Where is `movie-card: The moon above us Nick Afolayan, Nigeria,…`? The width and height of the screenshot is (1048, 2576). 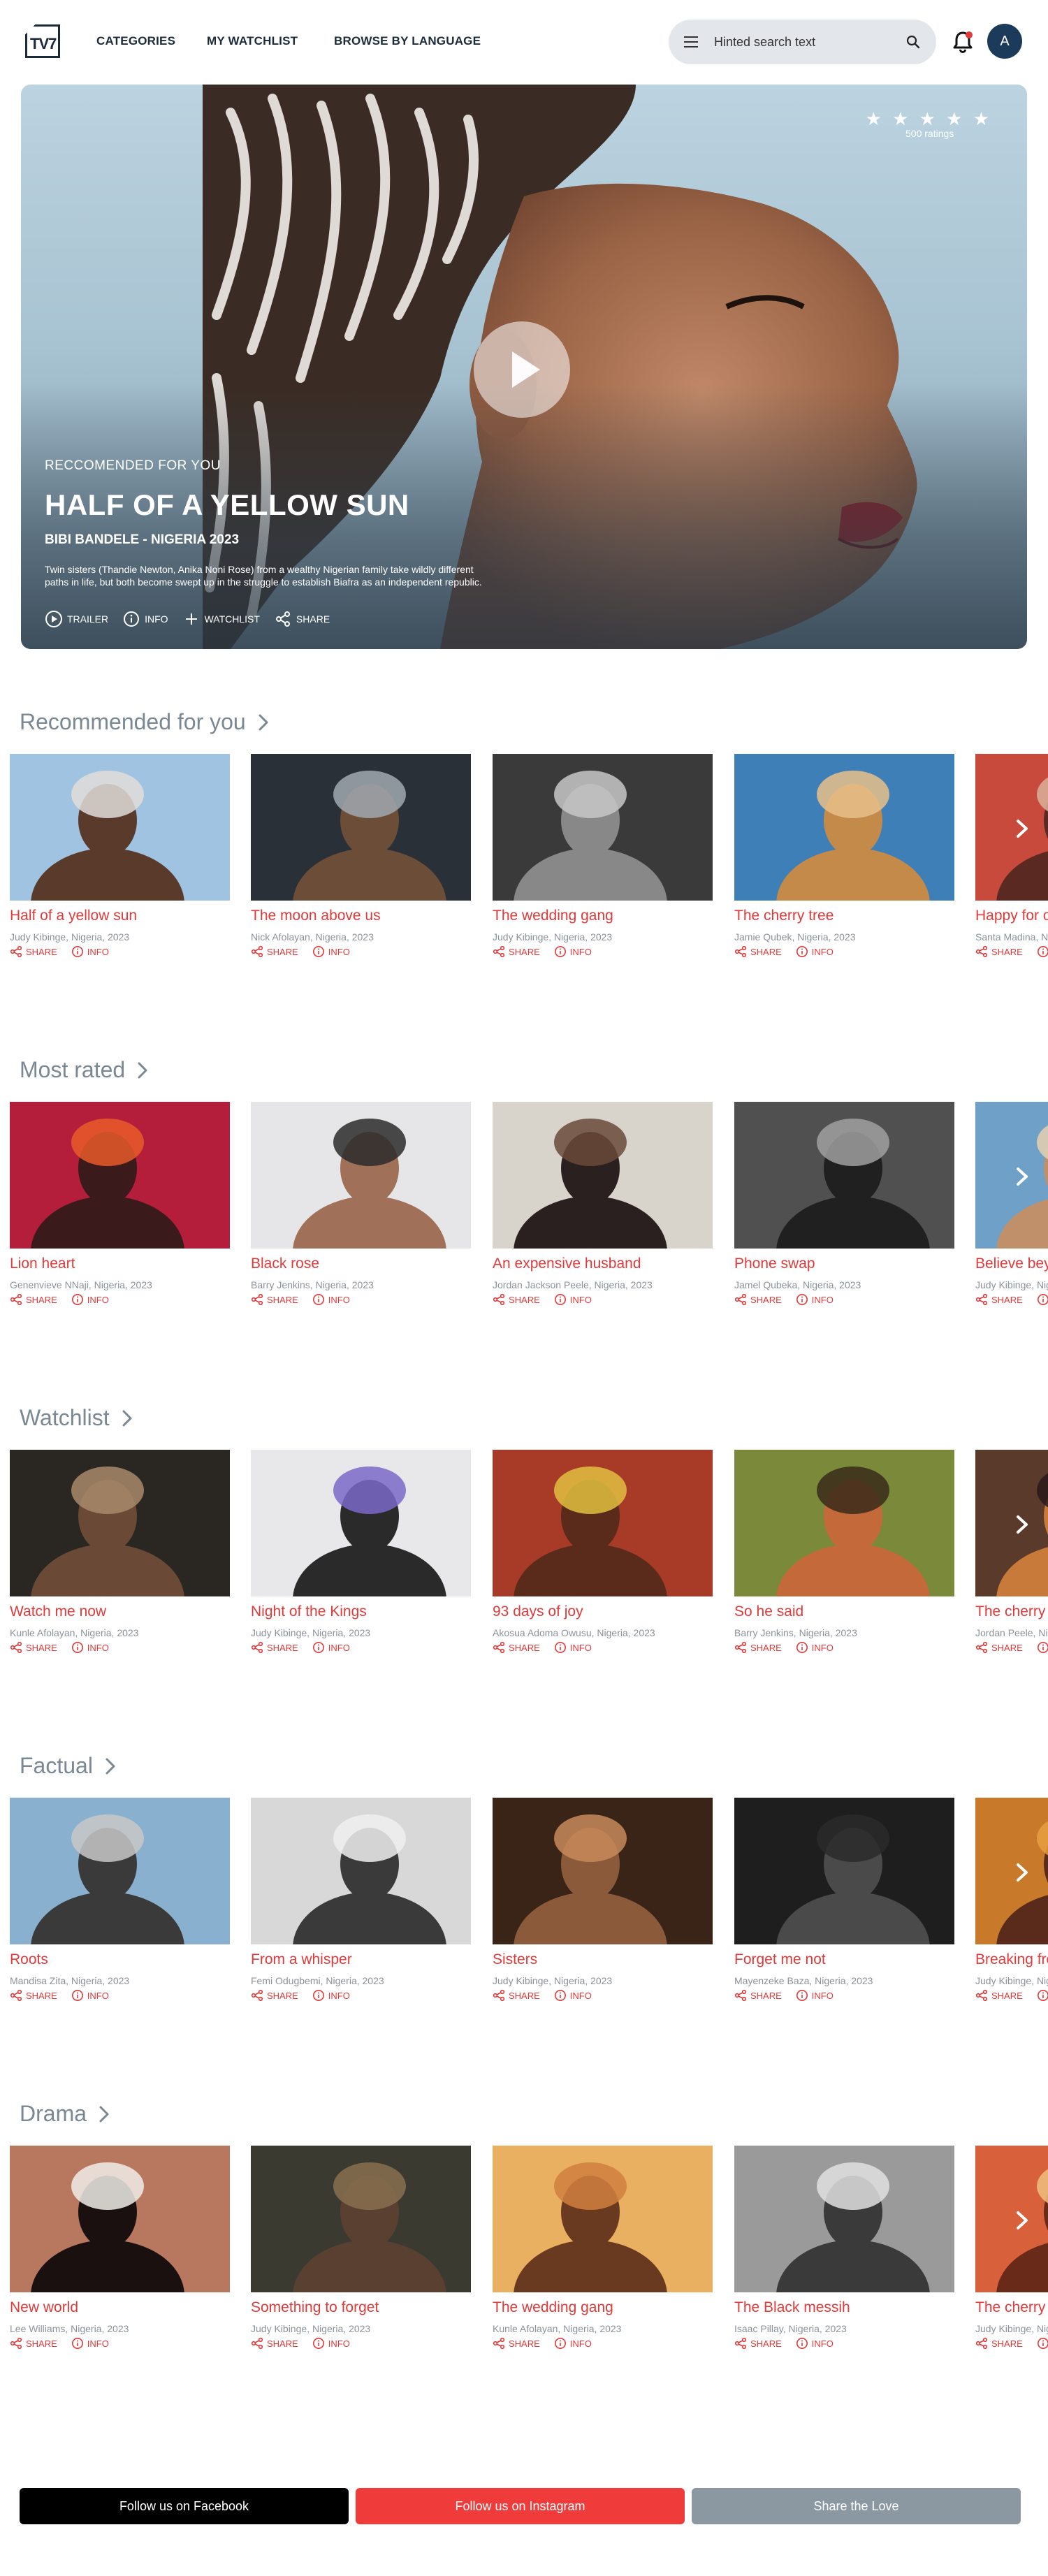 movie-card: The moon above us Nick Afolayan, Nigeria,… is located at coordinates (361, 856).